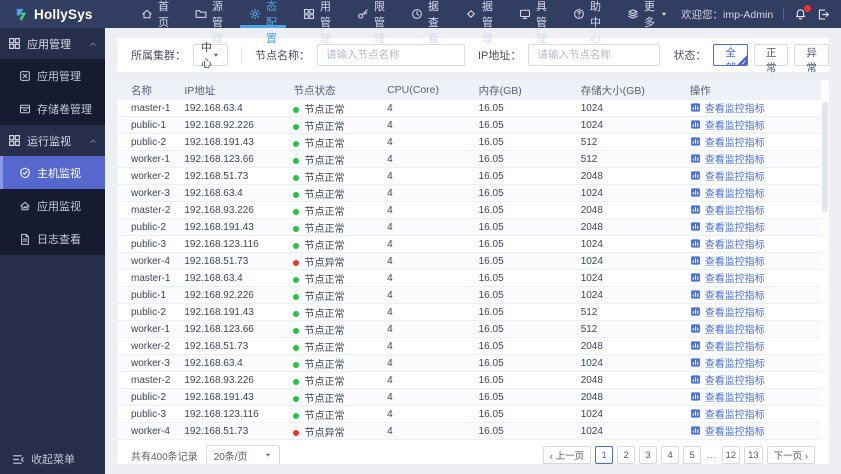  Describe the element at coordinates (731, 455) in the screenshot. I see `page-button: 12` at that location.